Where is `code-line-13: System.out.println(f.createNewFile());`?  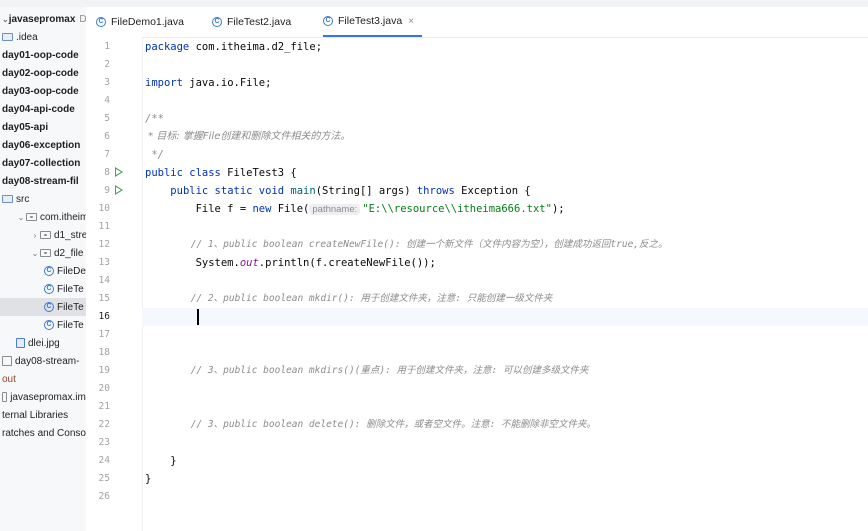 code-line-13: System.out.println(f.createNewFile()); is located at coordinates (290, 263).